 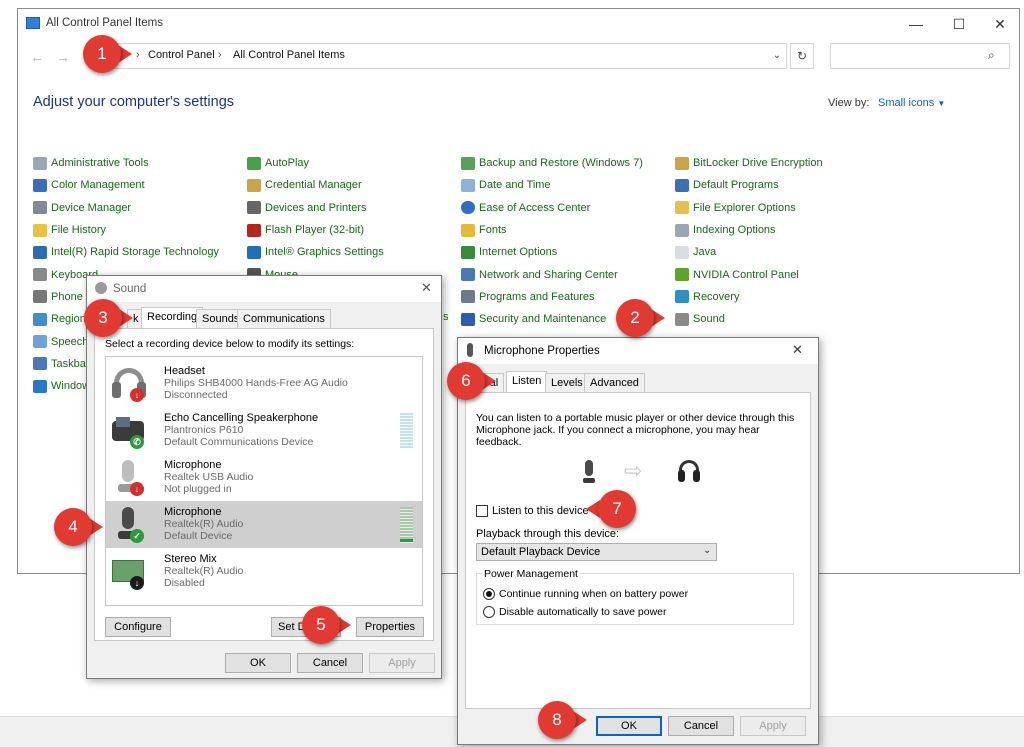 I want to click on device-status: Default Device, so click(x=198, y=536).